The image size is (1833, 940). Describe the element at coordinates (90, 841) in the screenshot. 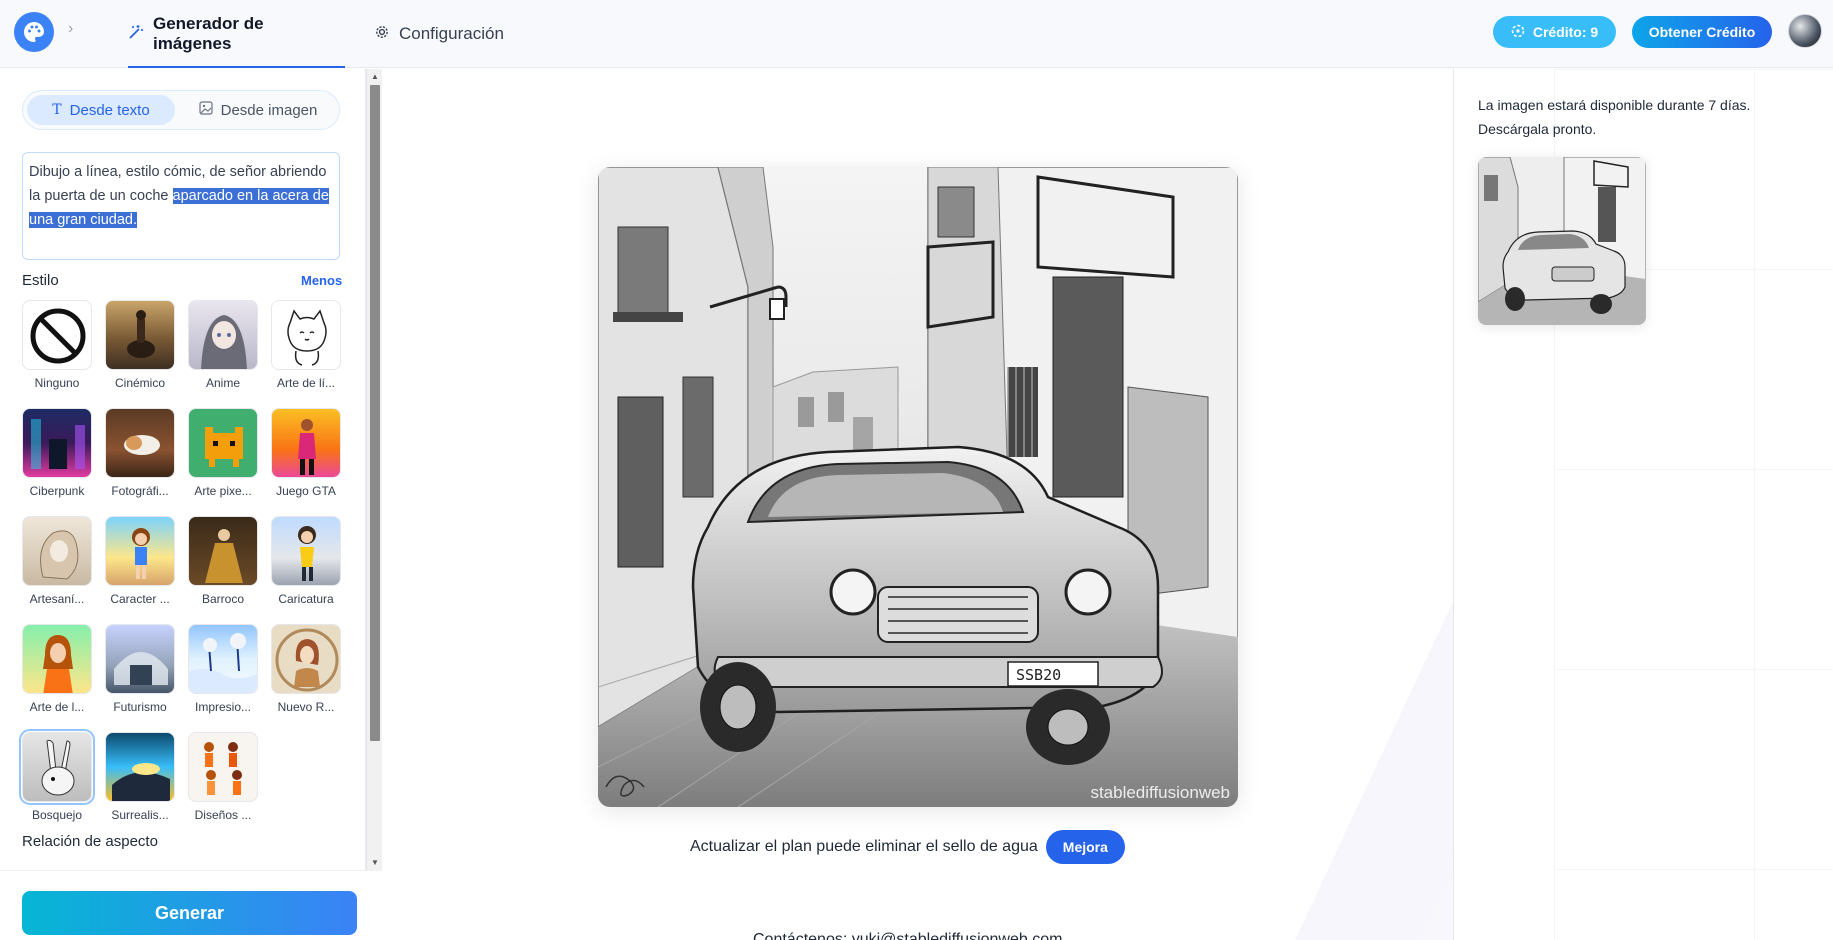

I see `aspect-ratio-heading: Relación de aspecto` at that location.